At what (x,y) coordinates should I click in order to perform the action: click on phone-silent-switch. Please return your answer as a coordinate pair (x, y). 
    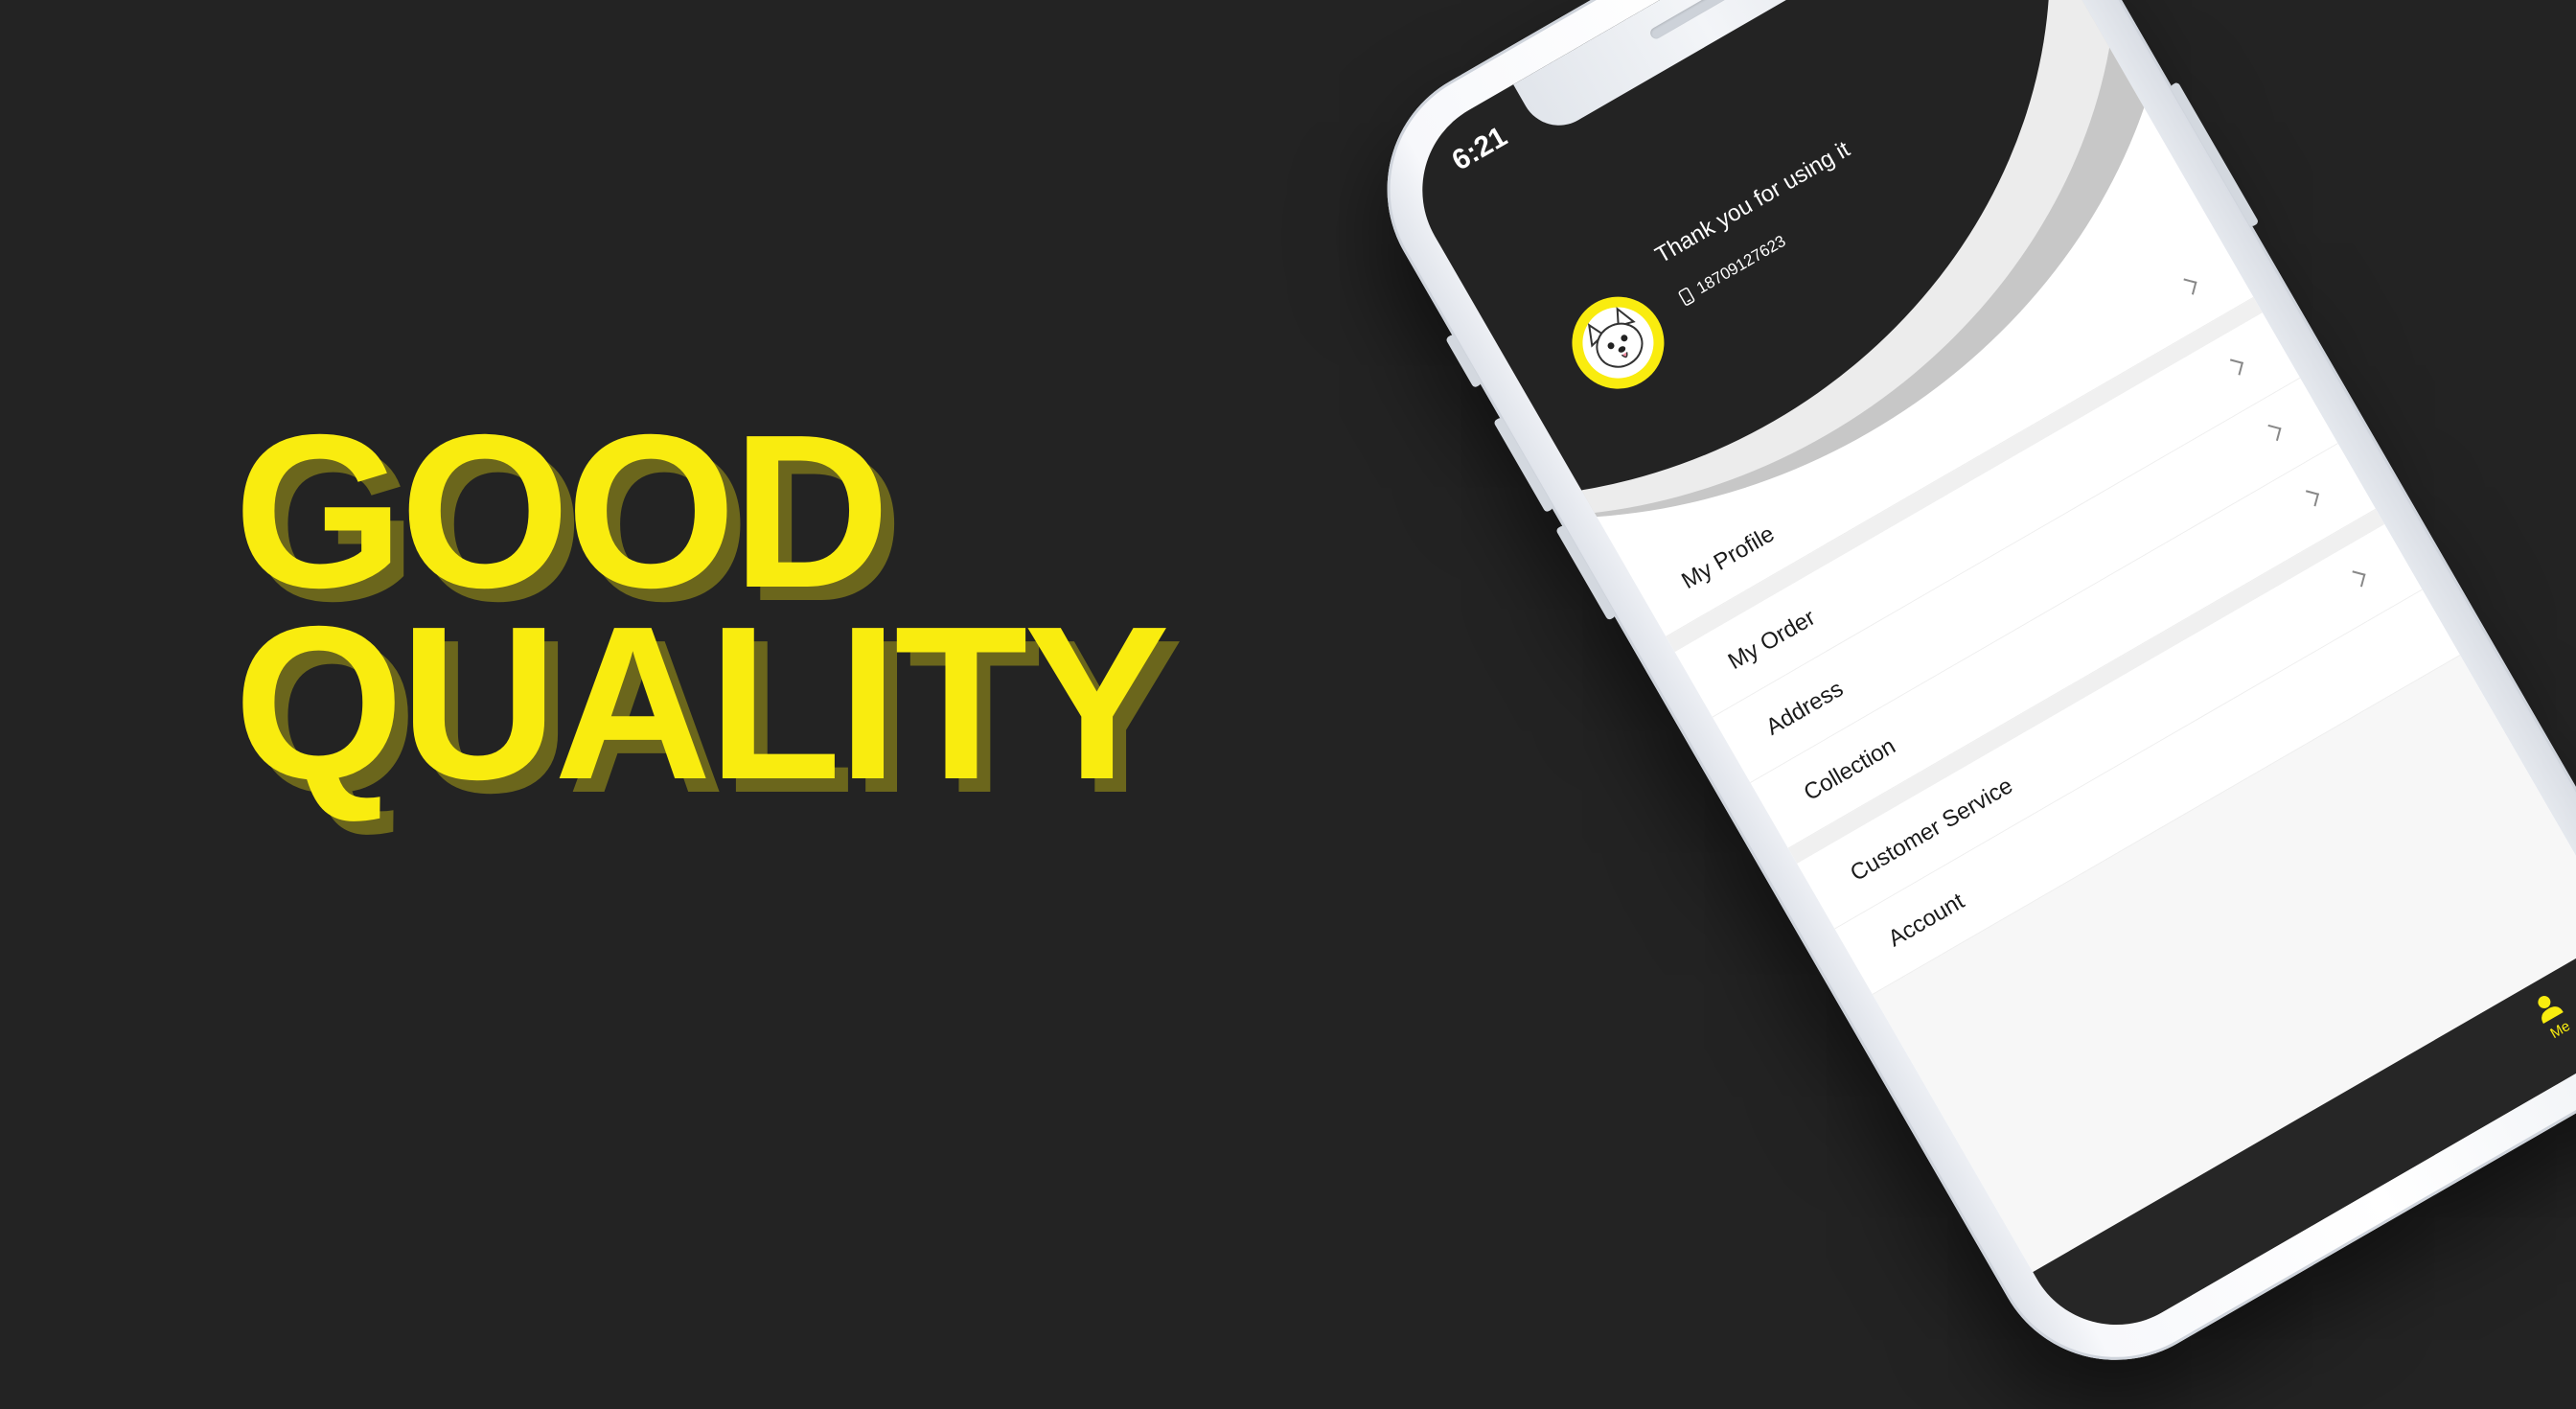
    Looking at the image, I should click on (1464, 361).